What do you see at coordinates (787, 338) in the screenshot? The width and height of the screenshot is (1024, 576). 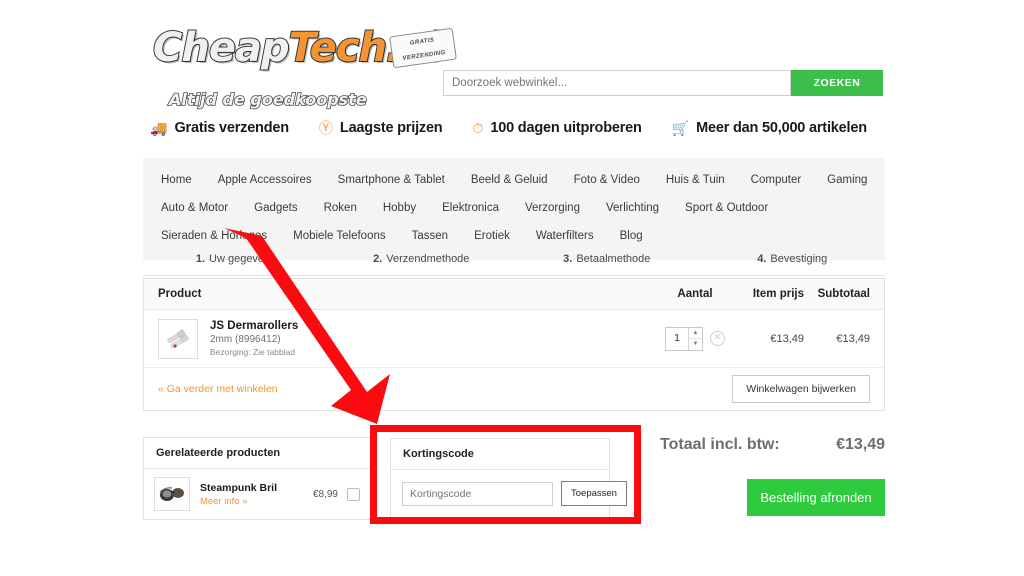 I see `item-price: €13,49` at bounding box center [787, 338].